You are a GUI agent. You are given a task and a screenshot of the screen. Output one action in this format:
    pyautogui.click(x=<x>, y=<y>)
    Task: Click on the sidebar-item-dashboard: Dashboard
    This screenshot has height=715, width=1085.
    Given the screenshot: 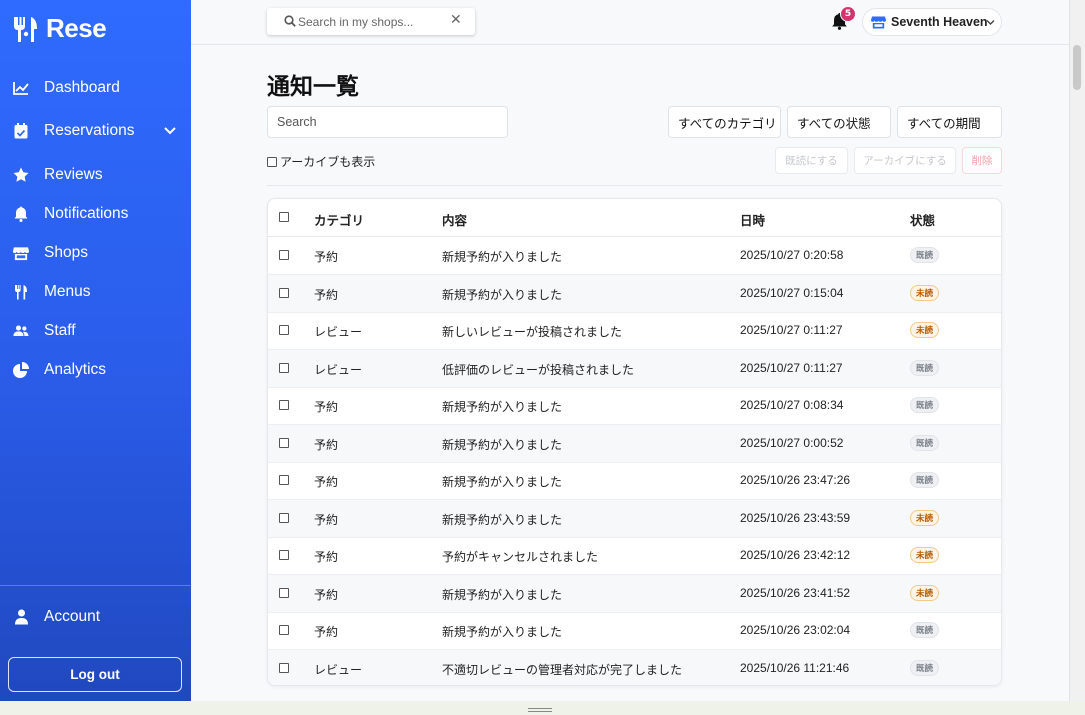 What is the action you would take?
    pyautogui.click(x=95, y=88)
    